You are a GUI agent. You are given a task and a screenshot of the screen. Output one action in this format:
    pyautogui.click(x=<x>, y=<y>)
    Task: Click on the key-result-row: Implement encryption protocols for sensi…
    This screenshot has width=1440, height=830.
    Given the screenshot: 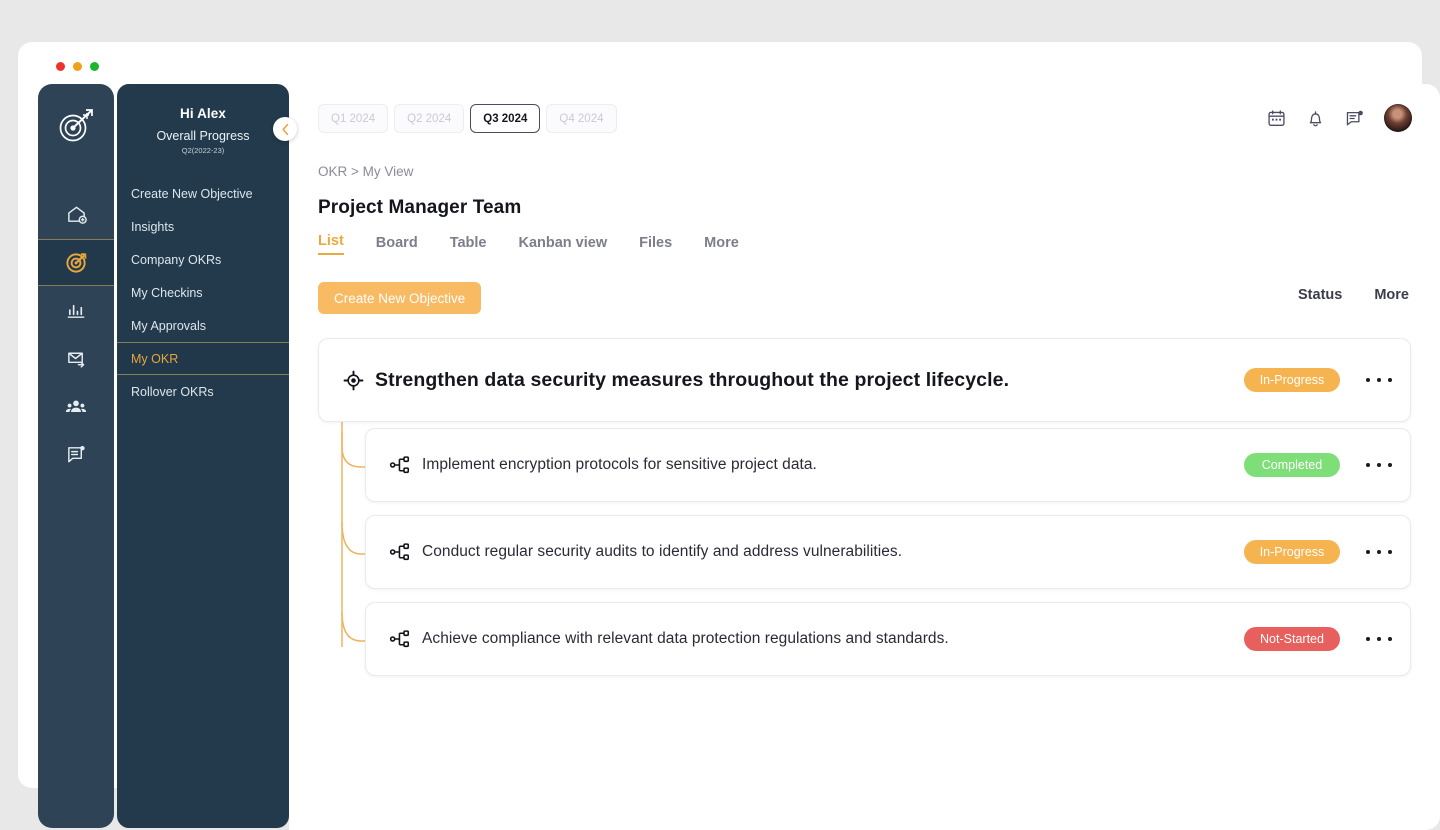 What is the action you would take?
    pyautogui.click(x=888, y=465)
    